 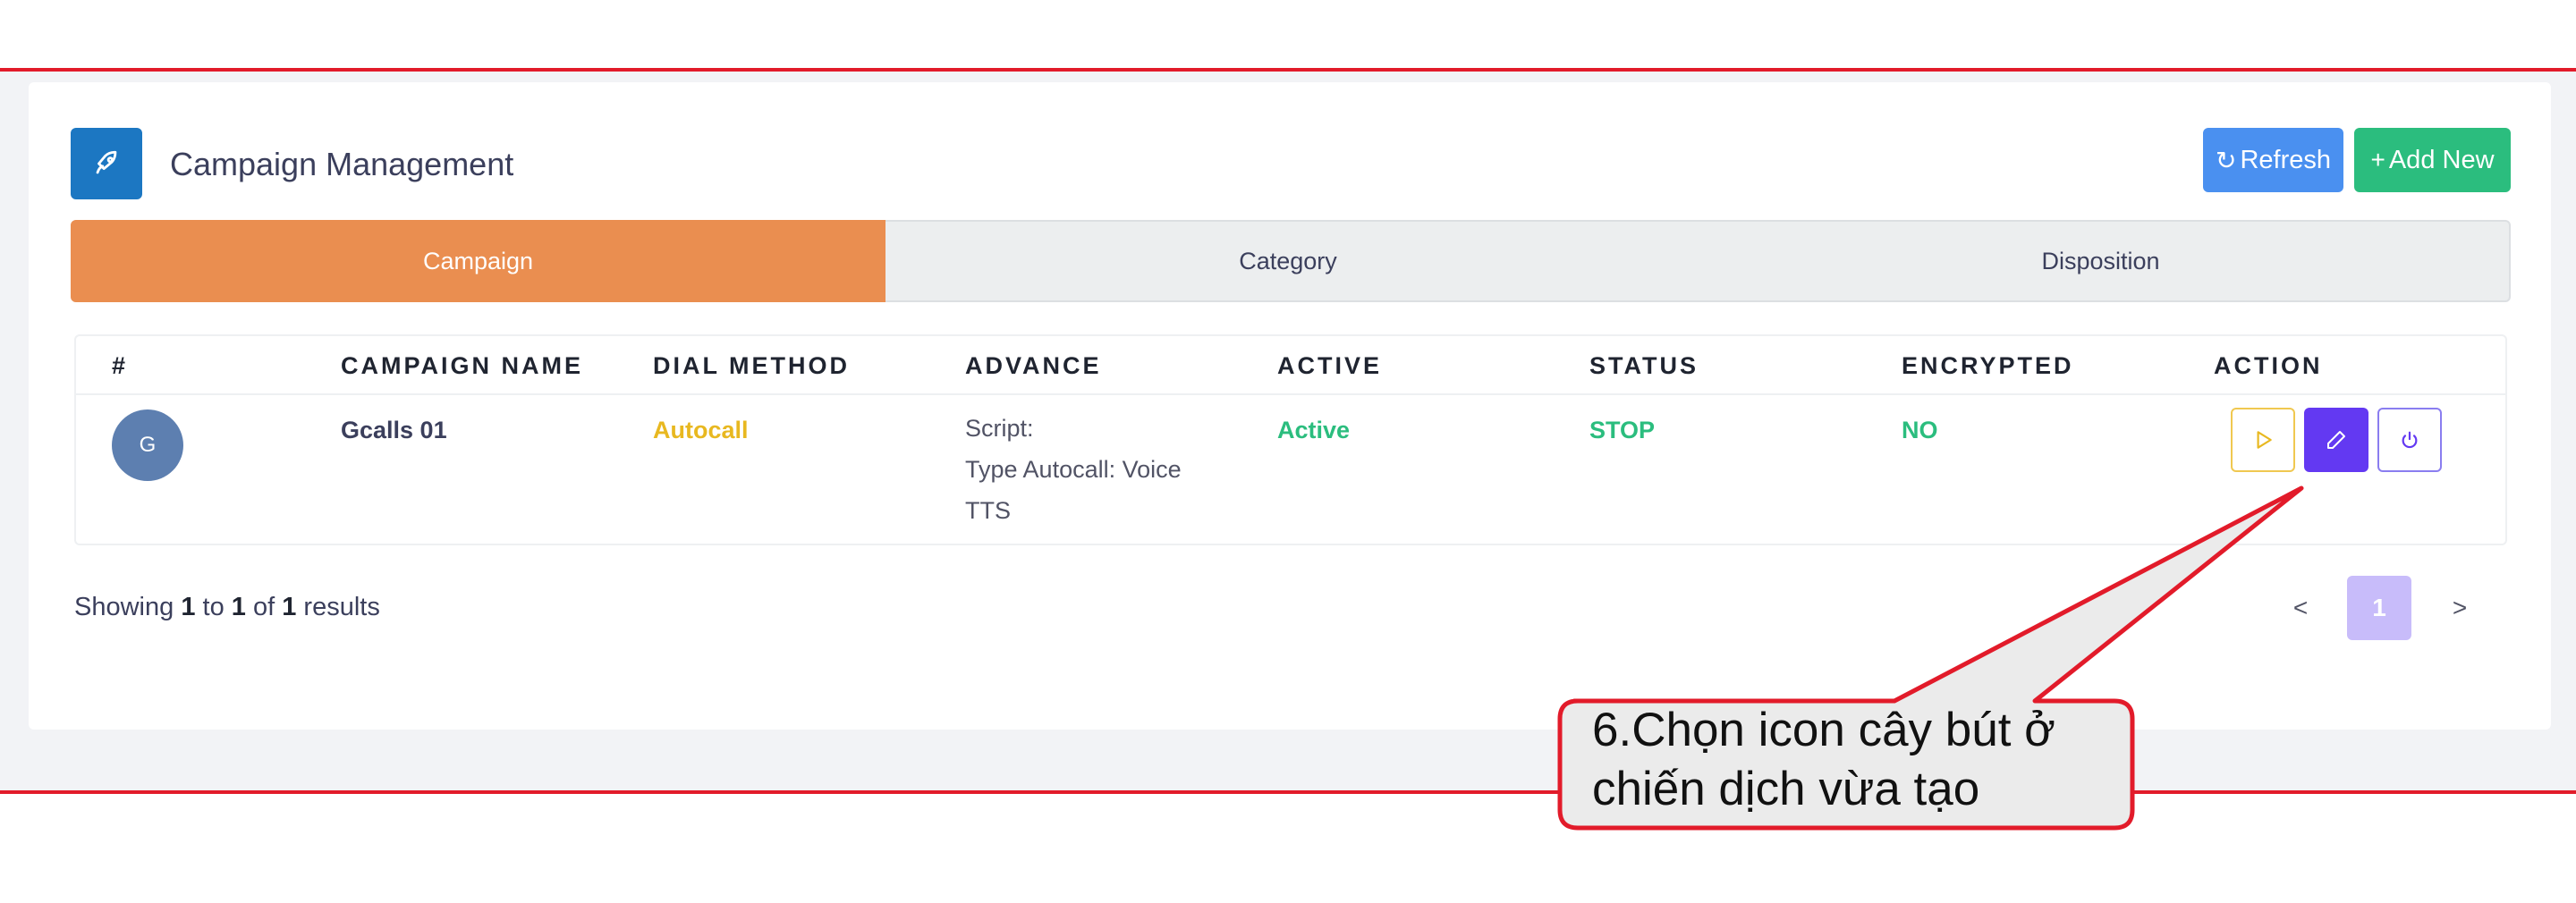 I want to click on add-new-button: + Add New, so click(x=2432, y=160).